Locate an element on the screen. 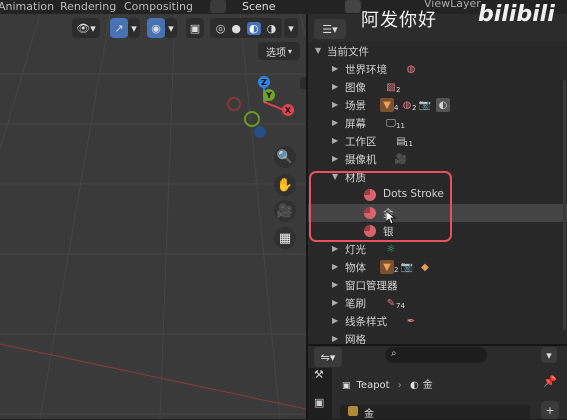 This screenshot has width=567, height=420. mesh-icon: ◆ is located at coordinates (425, 267).